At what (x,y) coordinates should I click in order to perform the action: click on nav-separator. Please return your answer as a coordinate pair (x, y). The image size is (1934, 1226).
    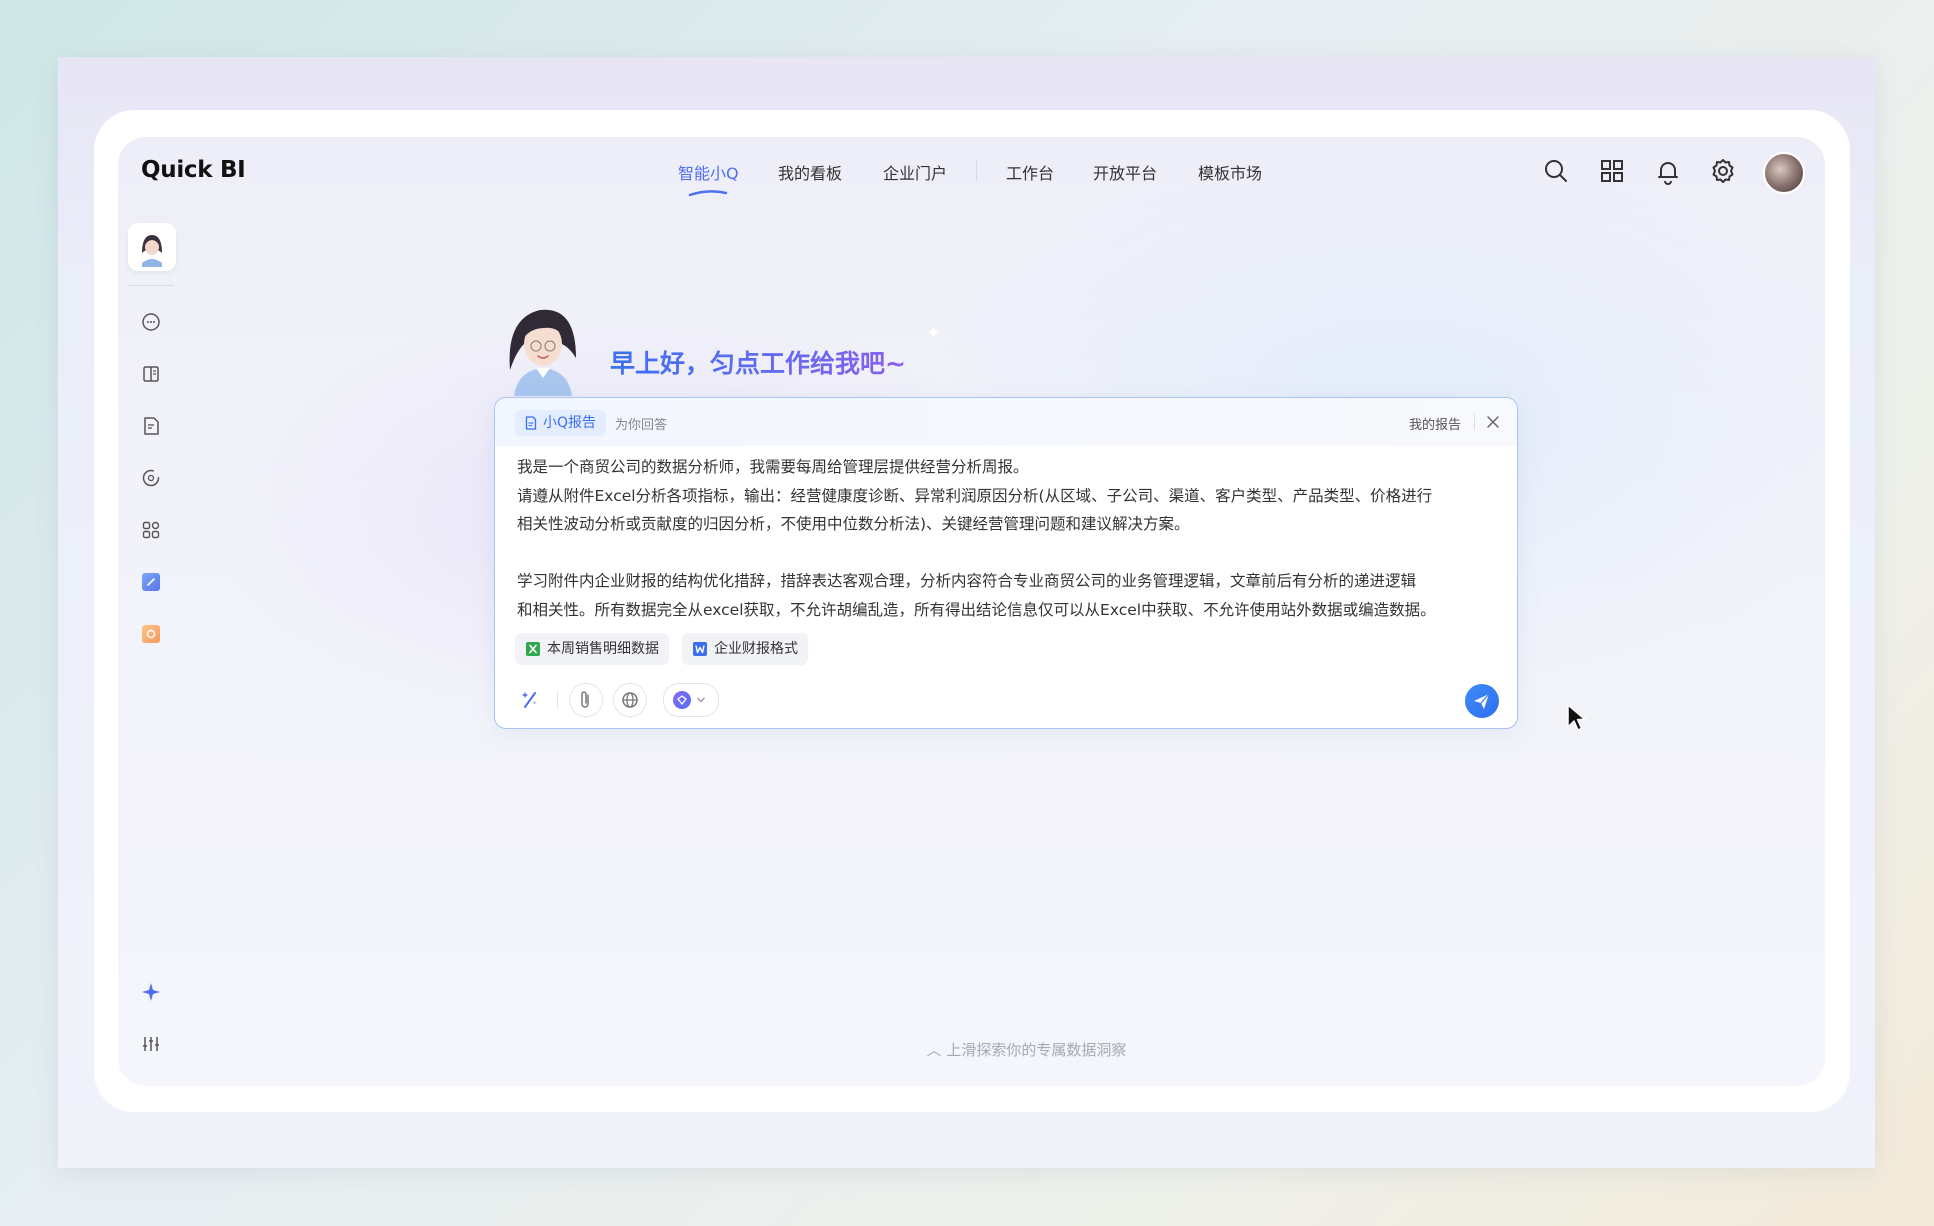
    Looking at the image, I should click on (976, 171).